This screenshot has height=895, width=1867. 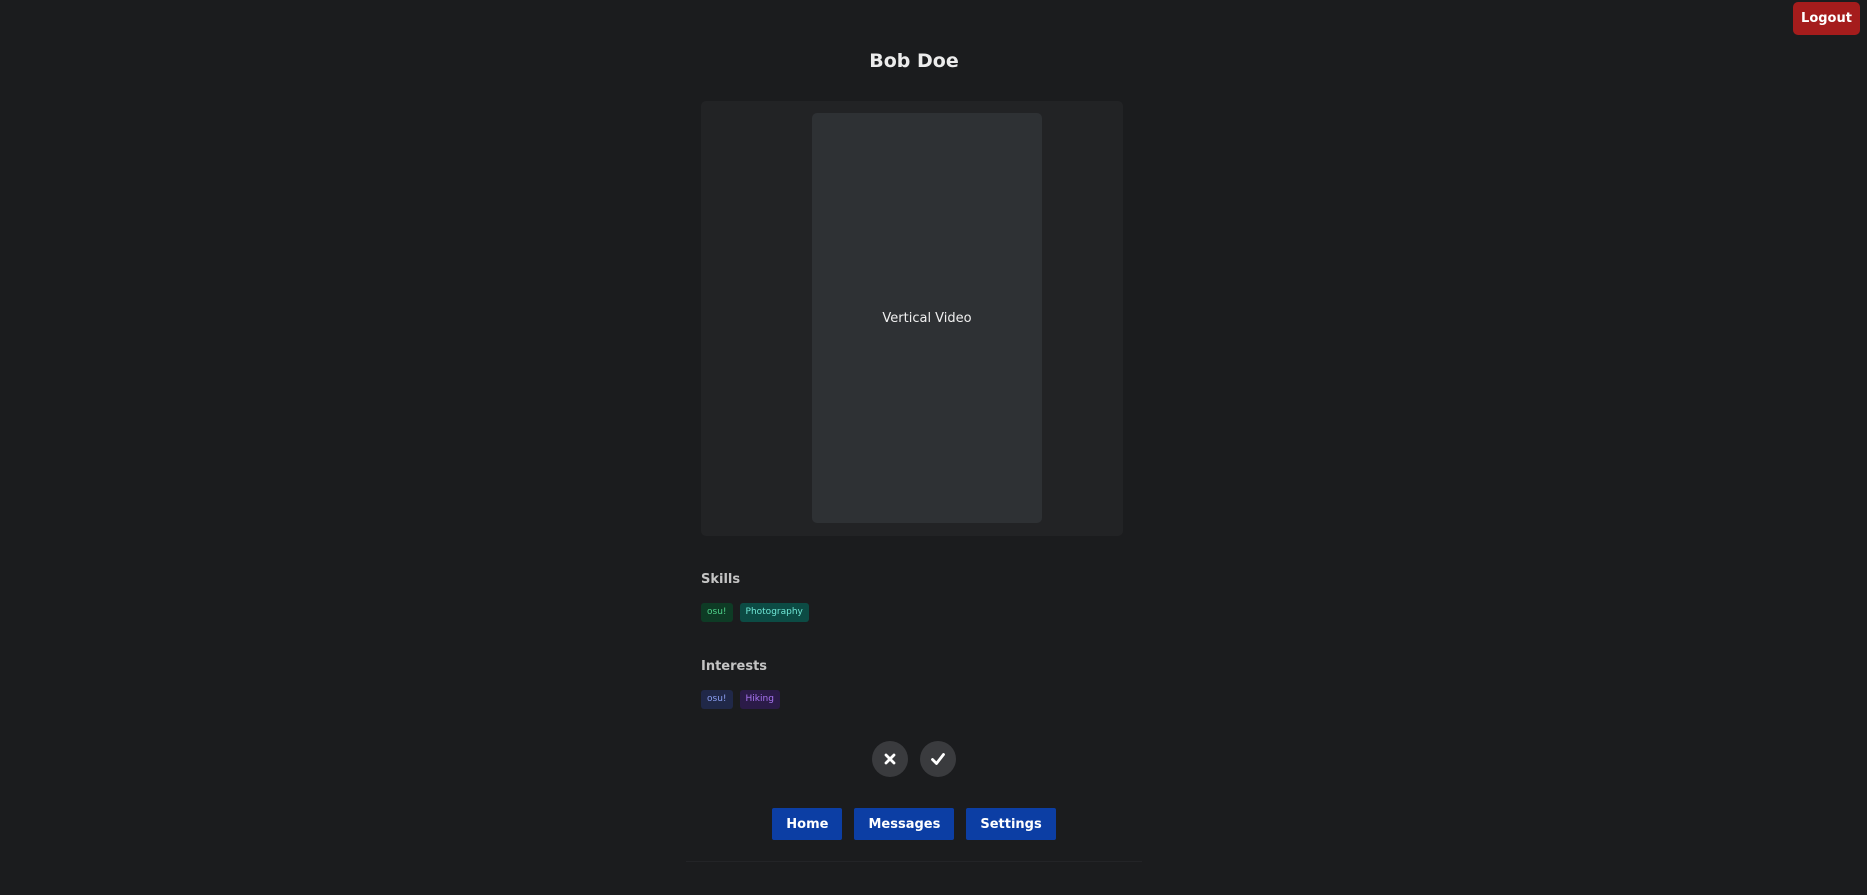 I want to click on interests-title: Interests, so click(x=734, y=666).